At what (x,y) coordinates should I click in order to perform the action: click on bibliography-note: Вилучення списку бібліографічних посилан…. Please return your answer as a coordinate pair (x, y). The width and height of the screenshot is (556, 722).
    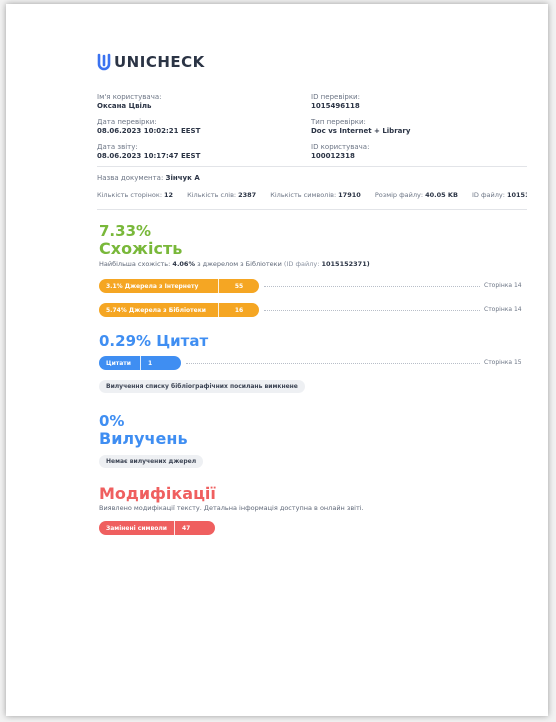
    Looking at the image, I should click on (202, 386).